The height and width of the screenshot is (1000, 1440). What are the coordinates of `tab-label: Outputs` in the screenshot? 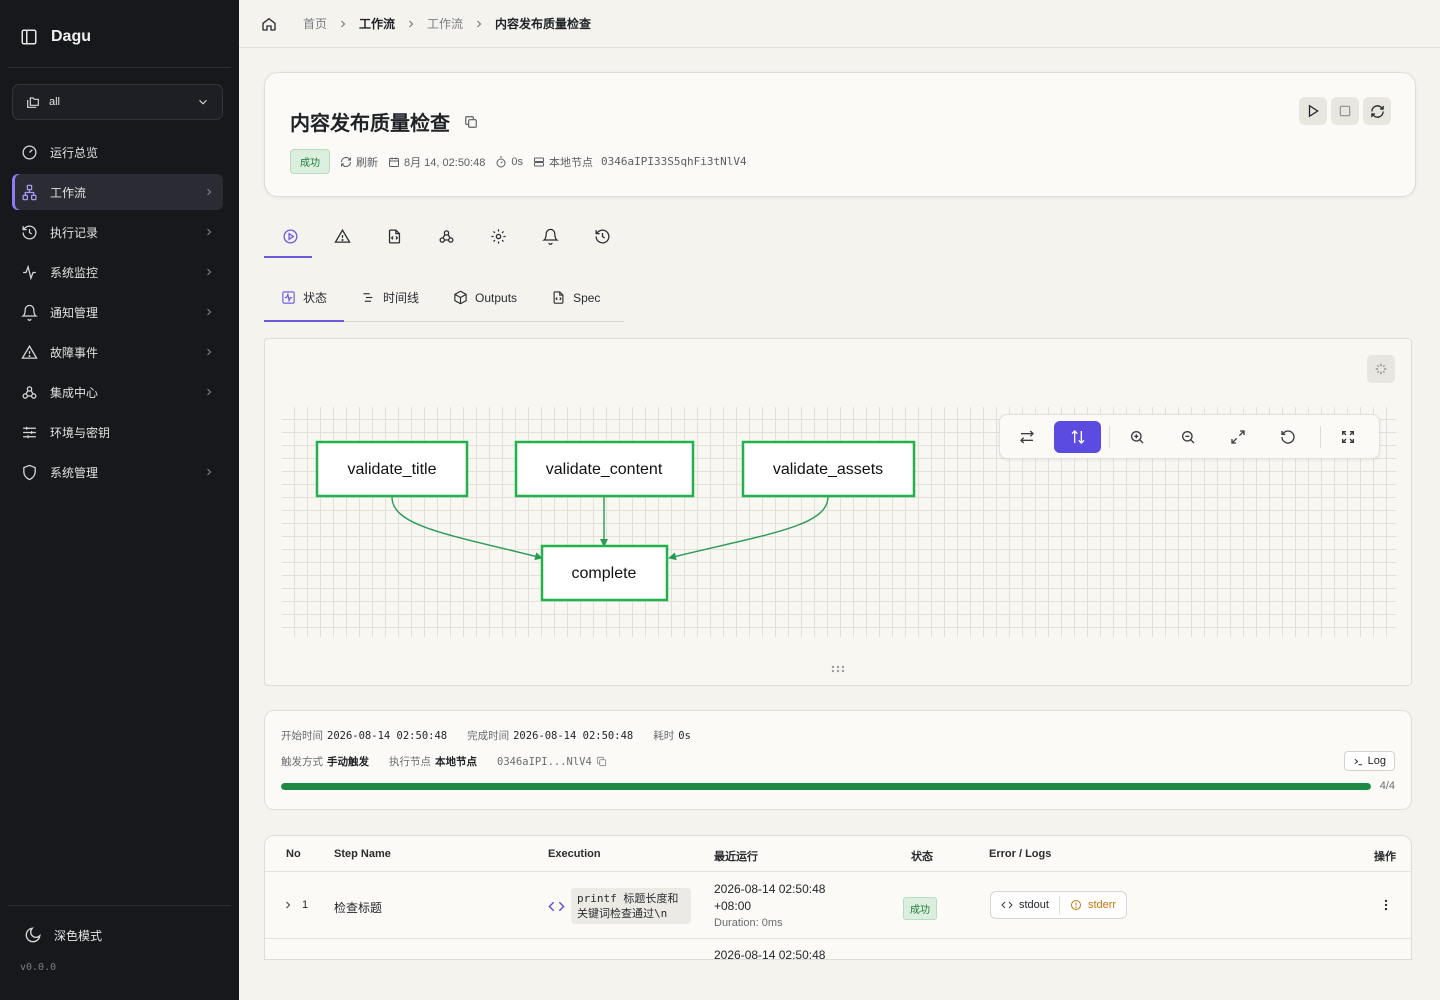 It's located at (496, 297).